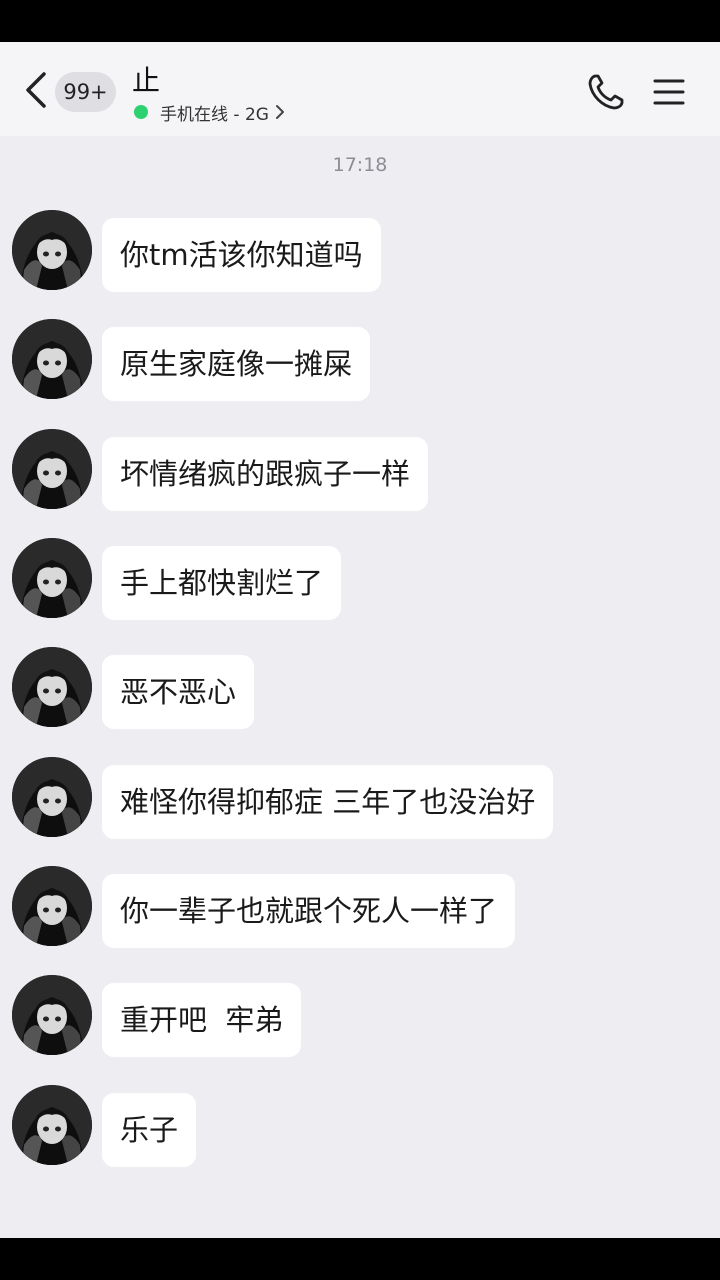 The height and width of the screenshot is (1280, 720). Describe the element at coordinates (146, 81) in the screenshot. I see `contact-name: 止` at that location.